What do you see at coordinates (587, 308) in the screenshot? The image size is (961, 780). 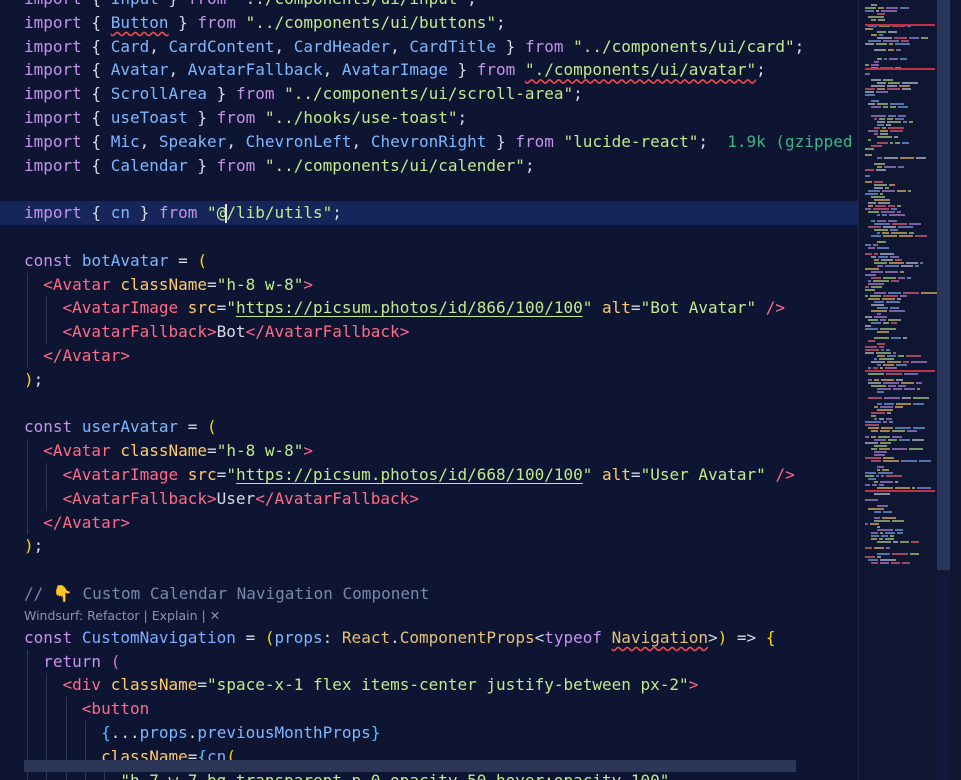 I see `code-token: "` at bounding box center [587, 308].